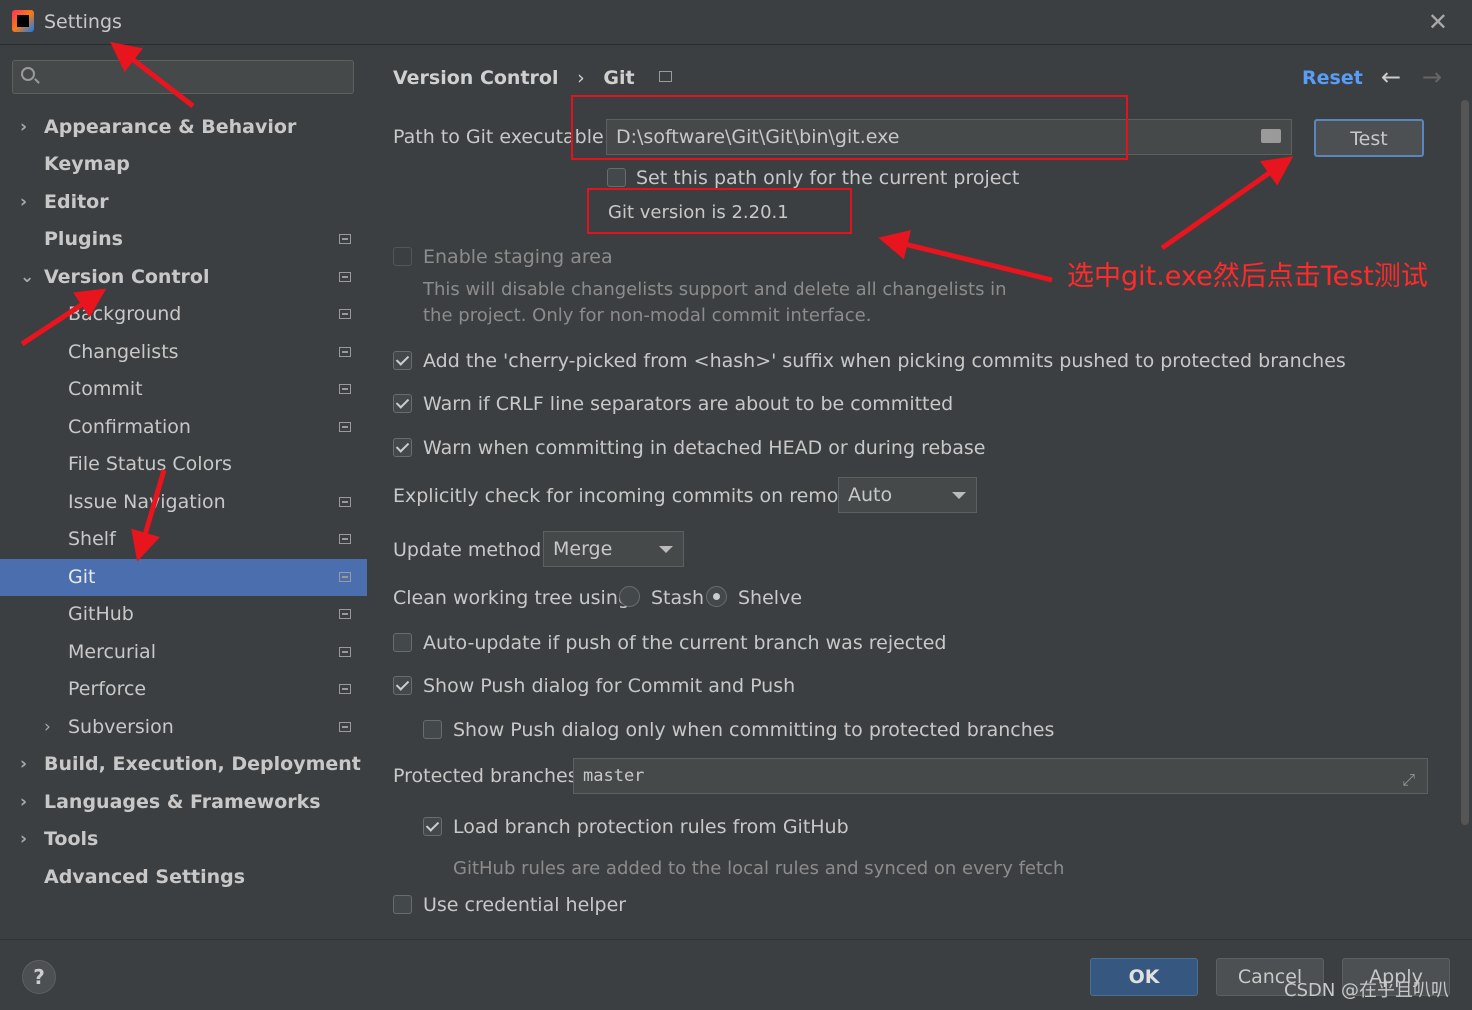  I want to click on sidebar-item-languages: › Languages & Frameworks, so click(183, 802).